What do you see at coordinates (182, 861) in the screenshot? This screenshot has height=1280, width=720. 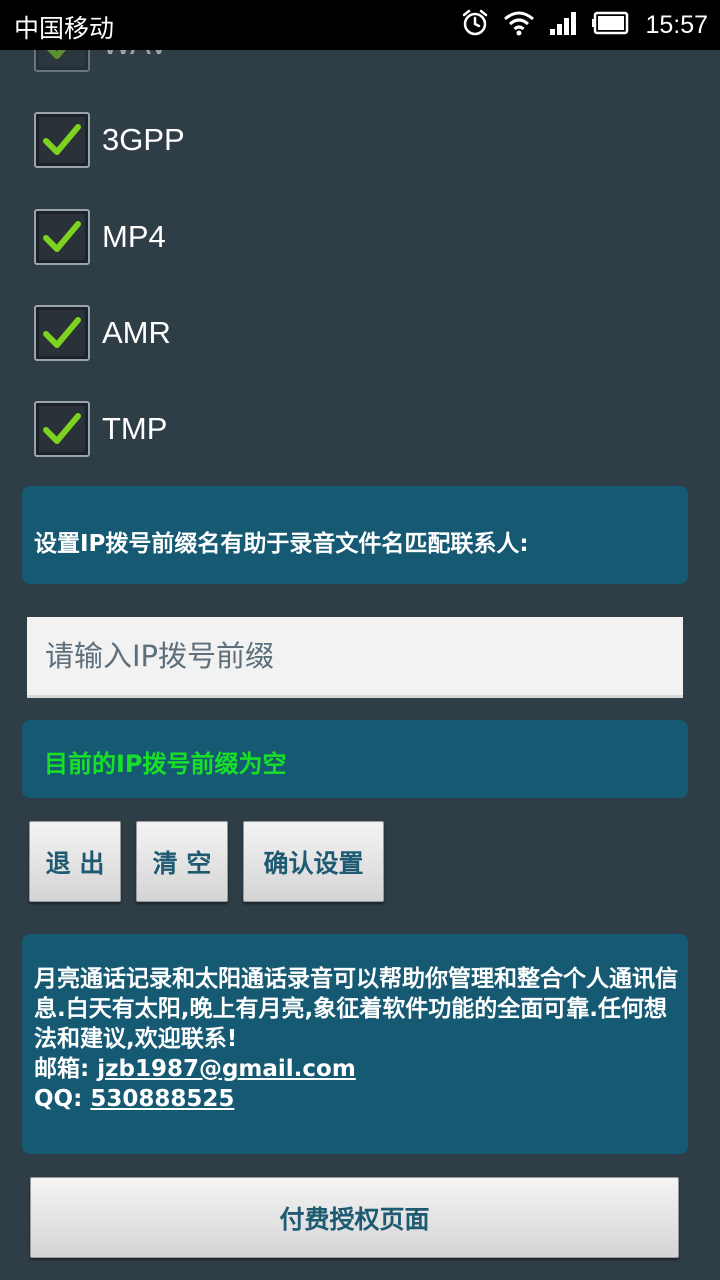 I see `clear-button: 清 空` at bounding box center [182, 861].